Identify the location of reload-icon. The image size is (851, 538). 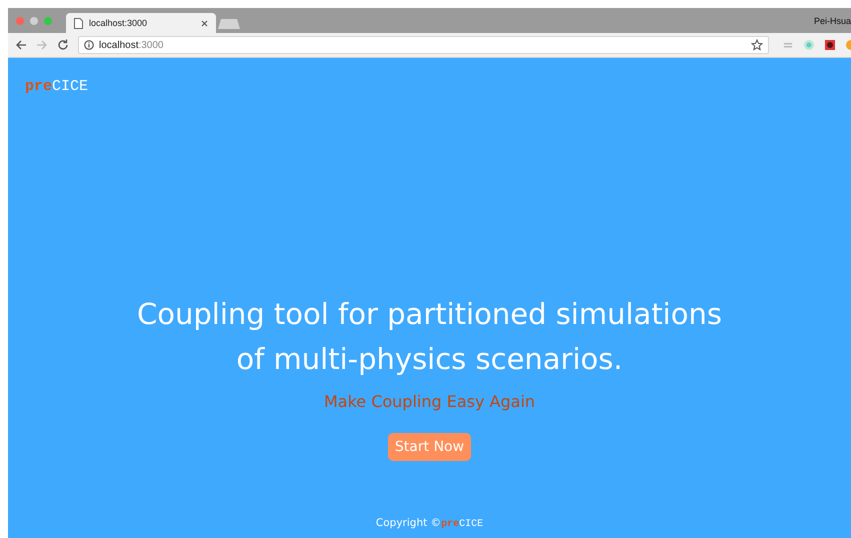
(63, 45).